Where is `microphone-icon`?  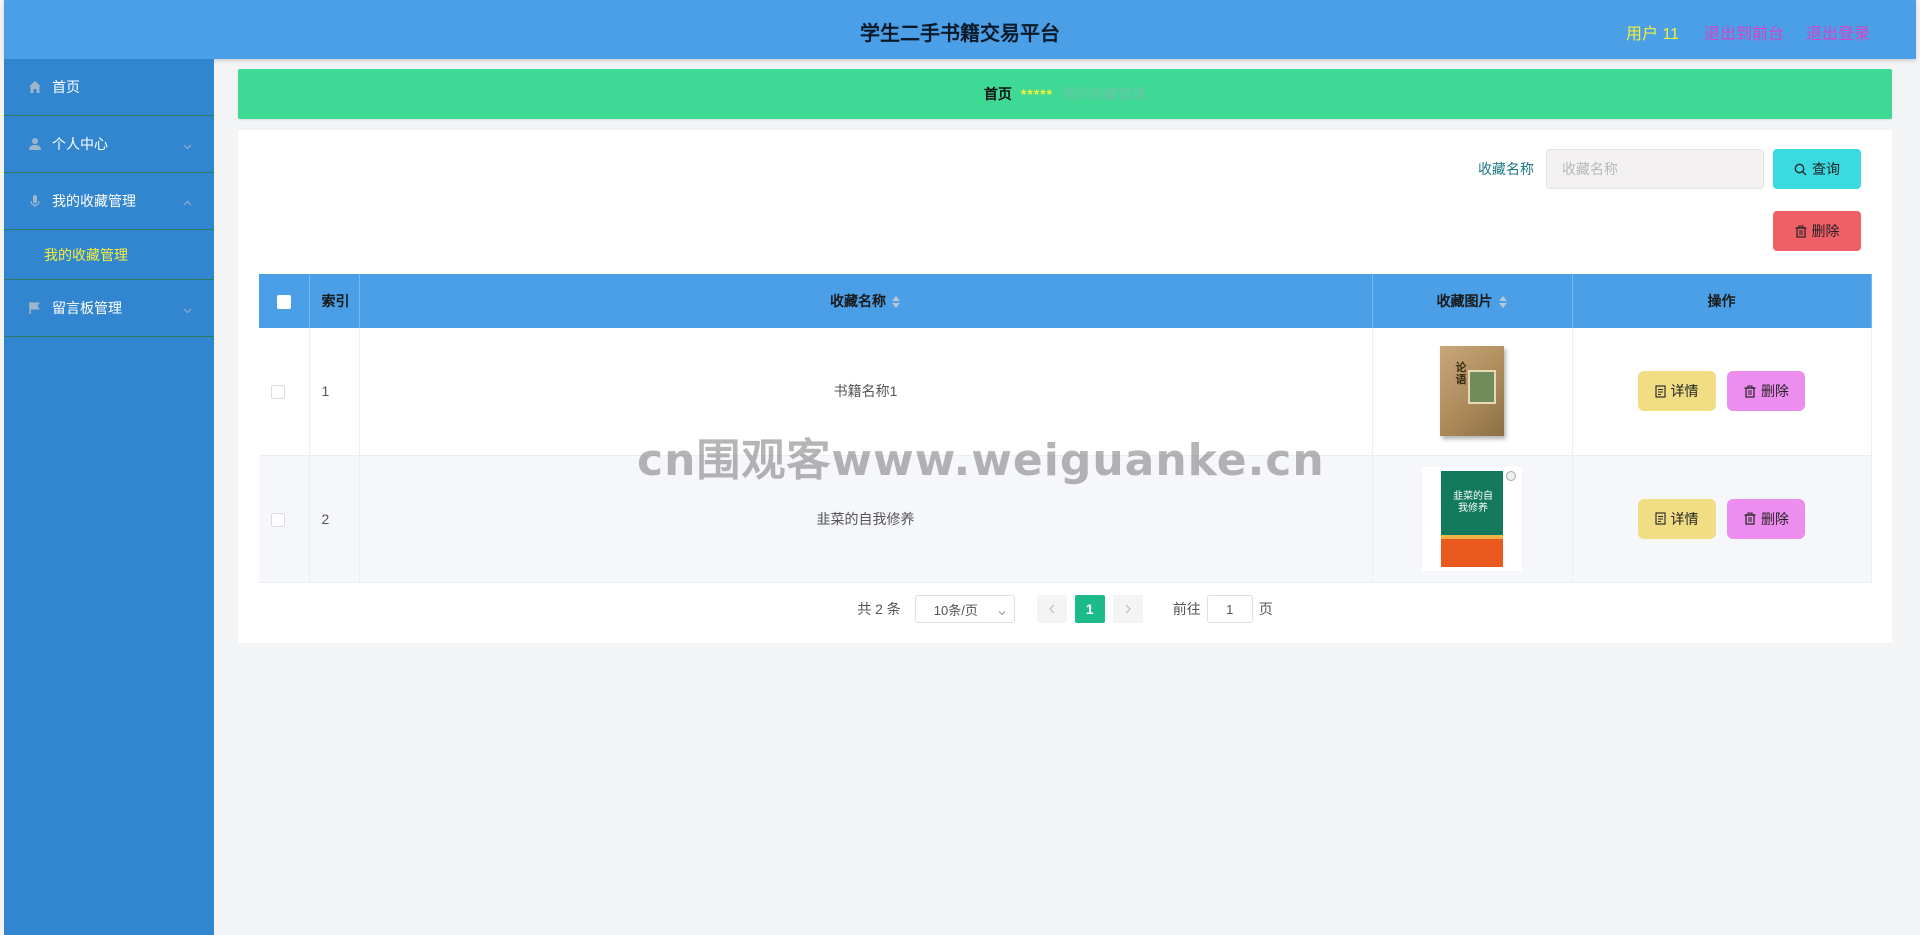 microphone-icon is located at coordinates (35, 201).